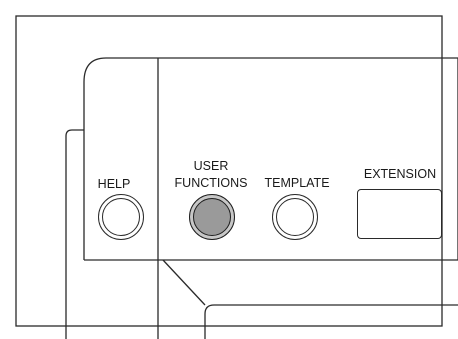 The image size is (458, 339). I want to click on left-bracket, so click(74, 234).